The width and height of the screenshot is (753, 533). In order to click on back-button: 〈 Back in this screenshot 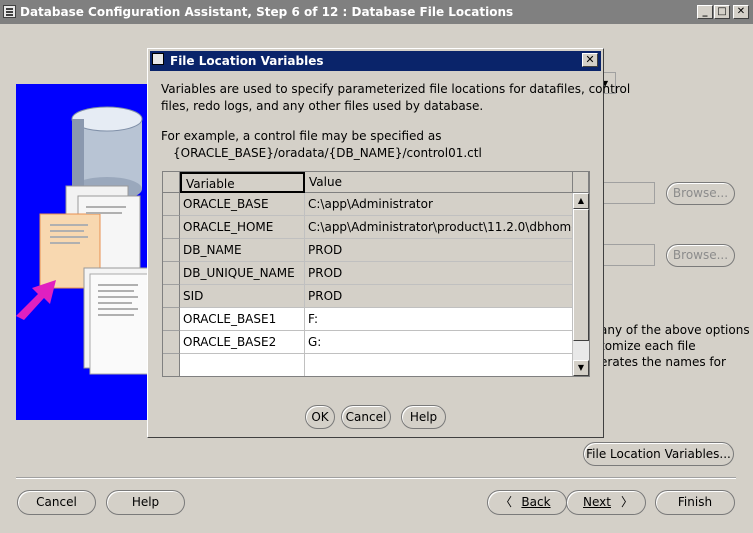, I will do `click(527, 502)`.